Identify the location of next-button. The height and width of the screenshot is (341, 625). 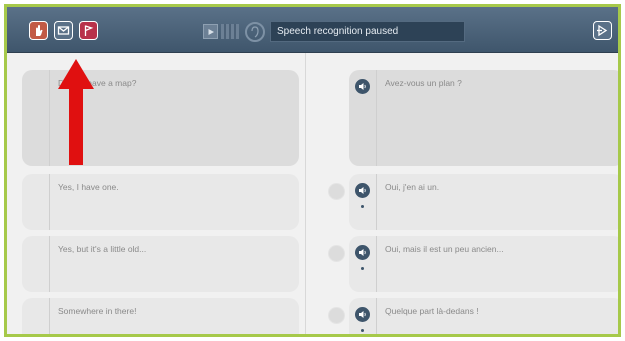
(602, 30).